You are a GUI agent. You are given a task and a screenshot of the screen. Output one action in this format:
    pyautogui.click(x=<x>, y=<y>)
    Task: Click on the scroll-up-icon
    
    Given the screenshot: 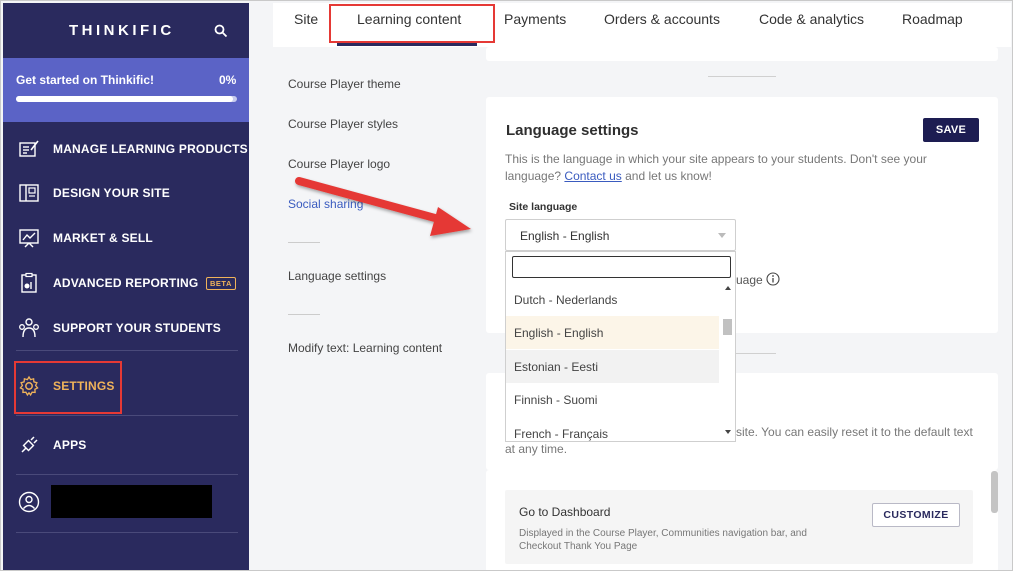 What is the action you would take?
    pyautogui.click(x=728, y=288)
    